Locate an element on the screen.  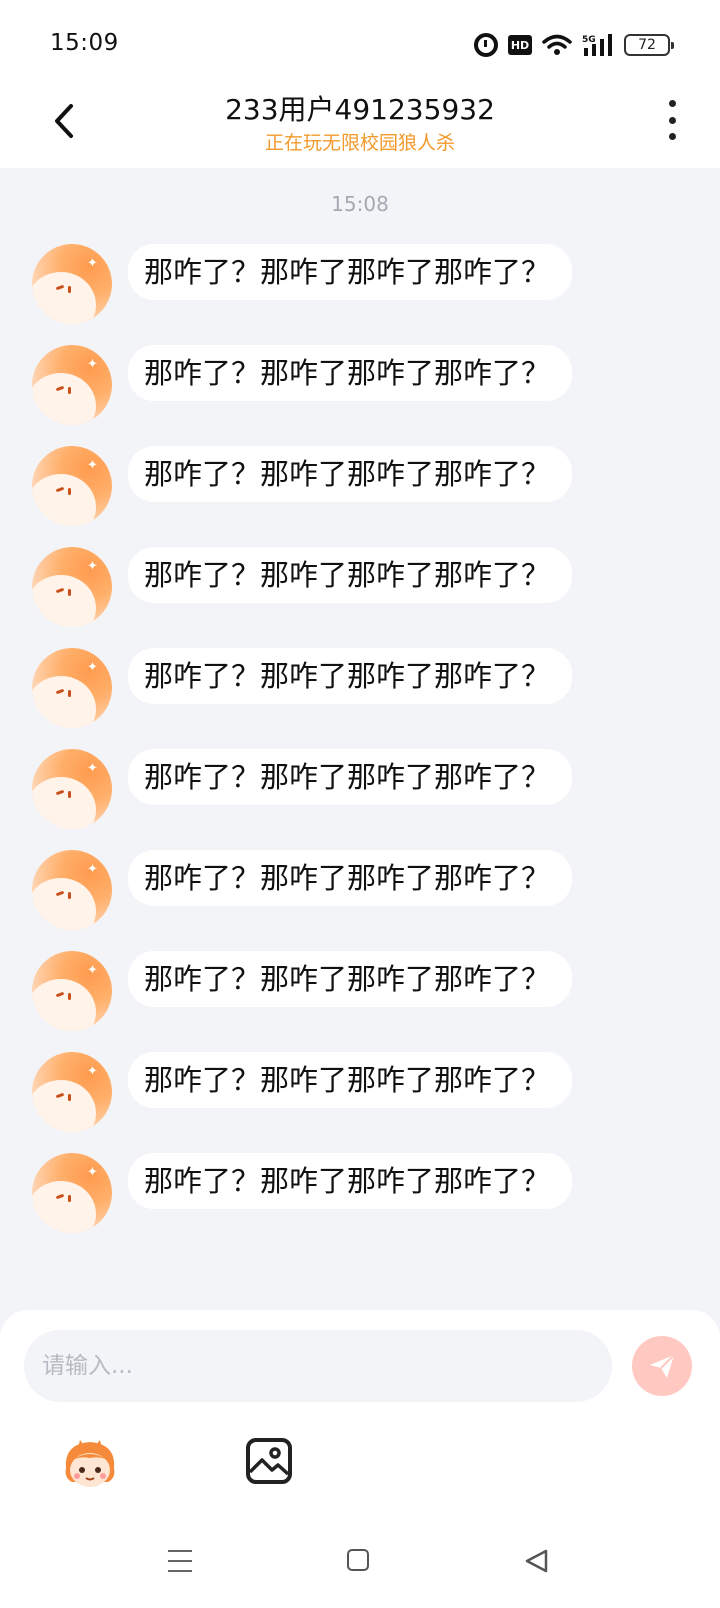
message-input is located at coordinates (318, 1366).